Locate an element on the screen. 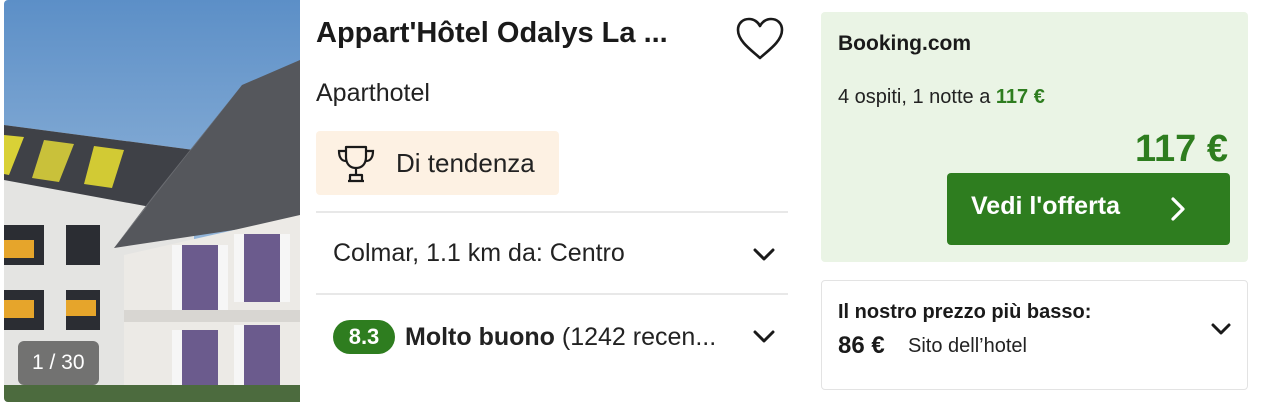 The width and height of the screenshot is (1266, 402). view-offer-label: Vedi l'offerta is located at coordinates (1046, 206).